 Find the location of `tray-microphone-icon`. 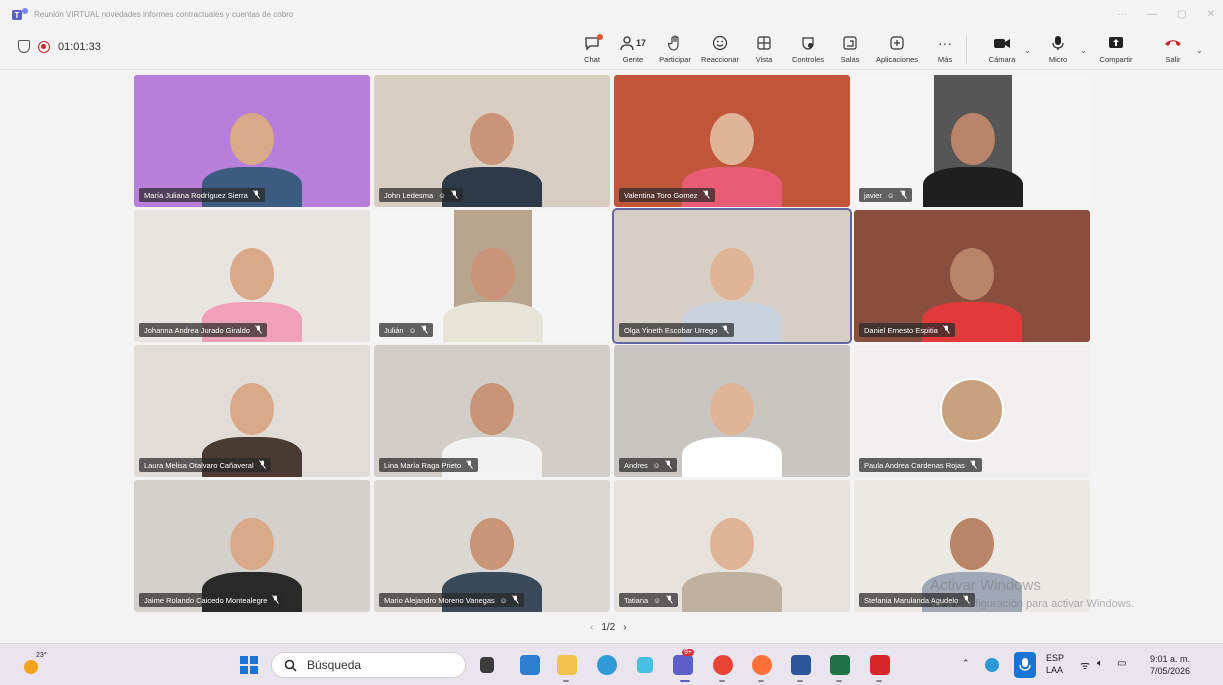

tray-microphone-icon is located at coordinates (1025, 665).